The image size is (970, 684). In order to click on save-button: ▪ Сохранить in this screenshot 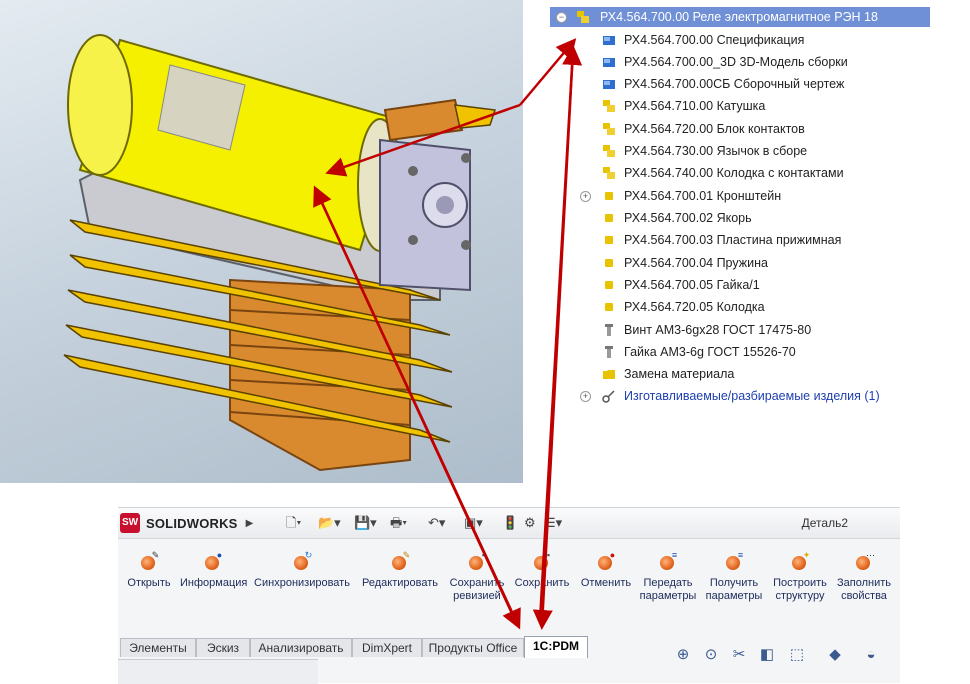, I will do `click(542, 570)`.